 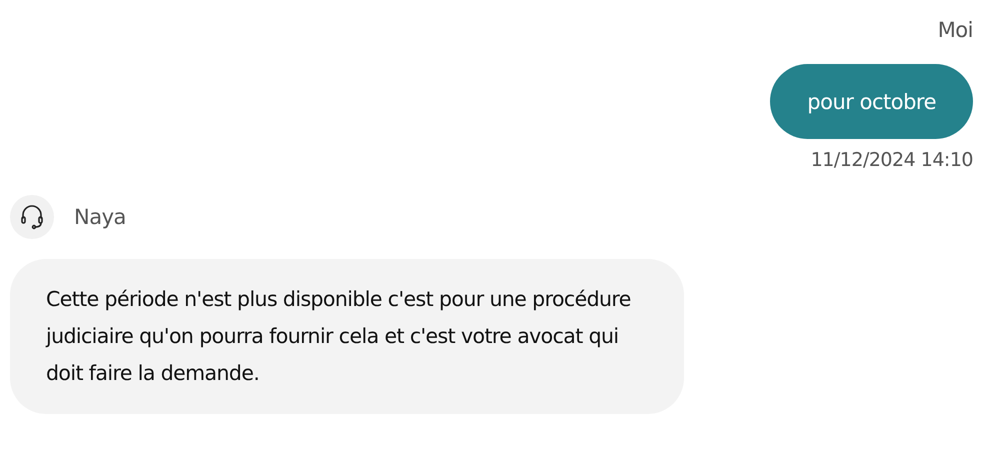 I want to click on sender-name: Moi, so click(x=955, y=30).